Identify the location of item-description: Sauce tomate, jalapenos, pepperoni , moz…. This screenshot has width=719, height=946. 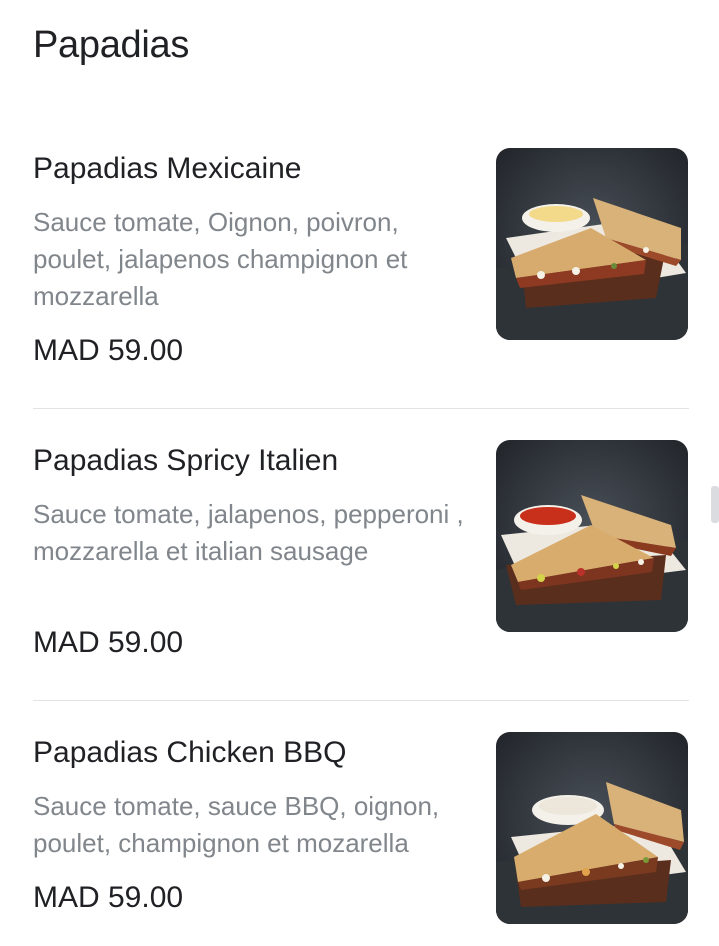
(248, 532).